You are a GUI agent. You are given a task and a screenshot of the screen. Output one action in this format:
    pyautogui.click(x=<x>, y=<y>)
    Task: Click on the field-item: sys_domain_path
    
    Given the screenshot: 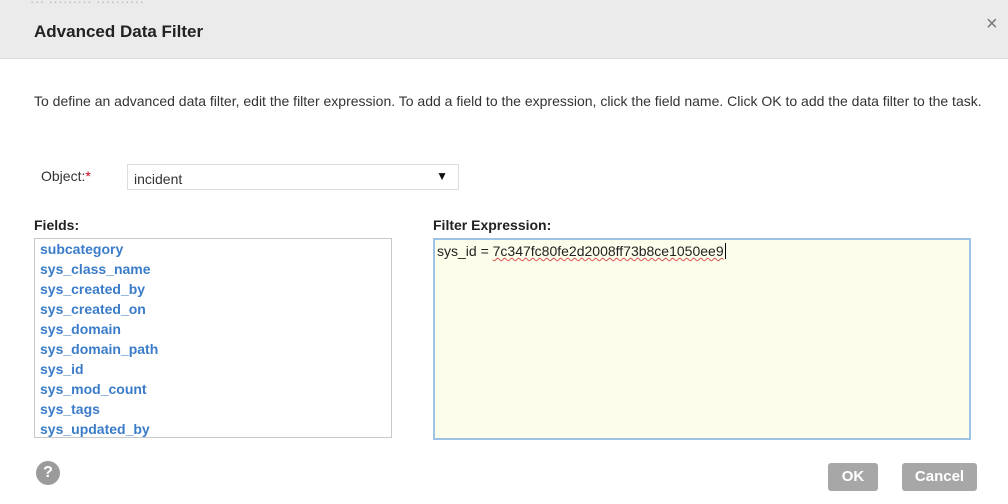 What is the action you would take?
    pyautogui.click(x=99, y=349)
    